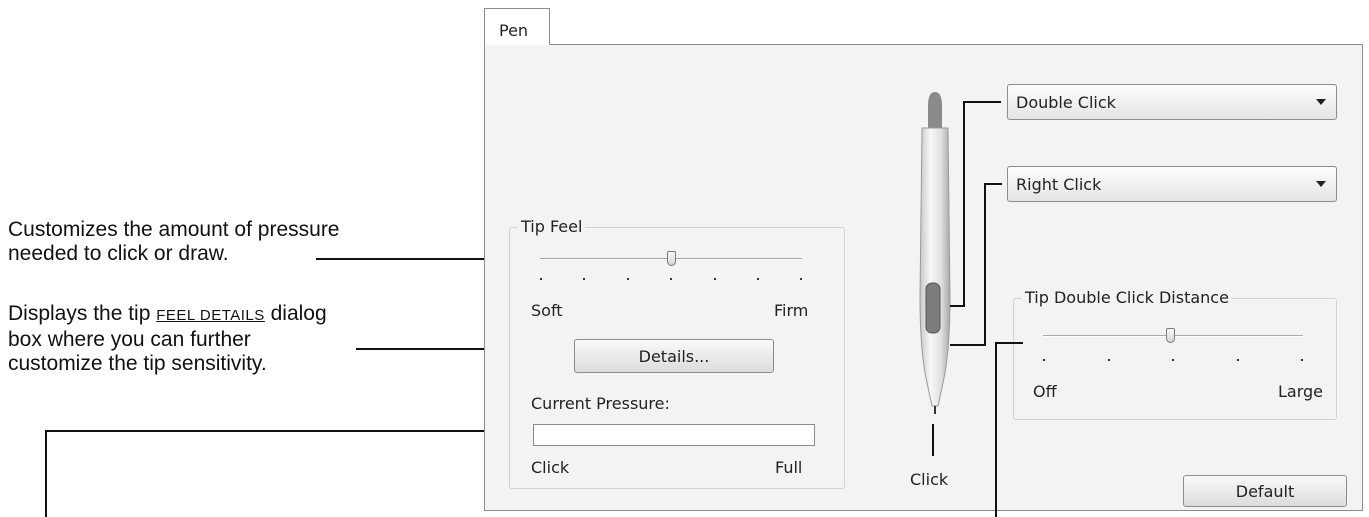 The image size is (1369, 517). I want to click on leader-line-pressure-drop, so click(46, 473).